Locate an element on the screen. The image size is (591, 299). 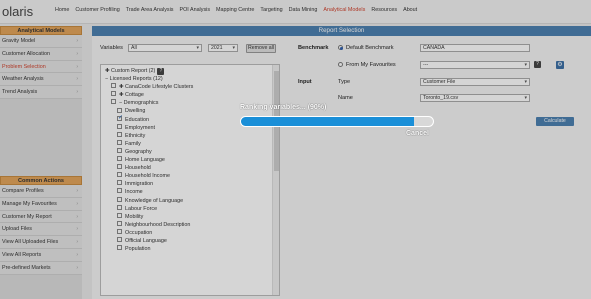
progress-bar is located at coordinates (337, 121).